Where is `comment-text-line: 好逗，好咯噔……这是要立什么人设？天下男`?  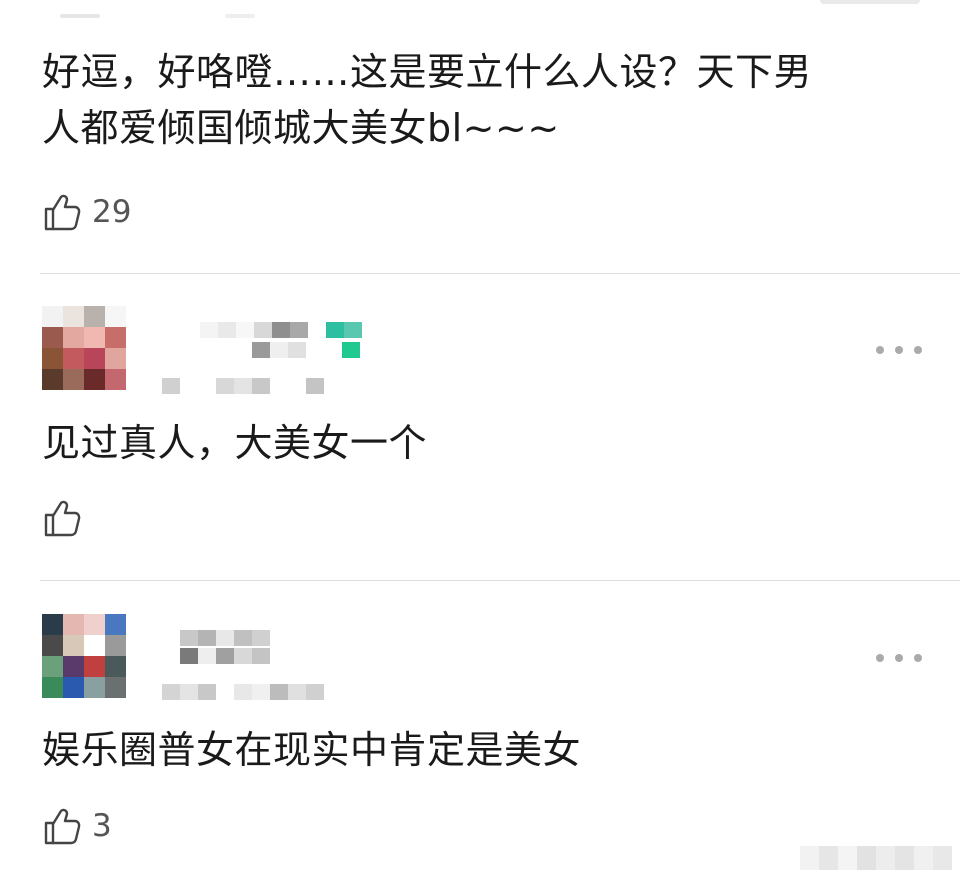 comment-text-line: 好逗，好咯噔……这是要立什么人设？天下男 is located at coordinates (427, 72).